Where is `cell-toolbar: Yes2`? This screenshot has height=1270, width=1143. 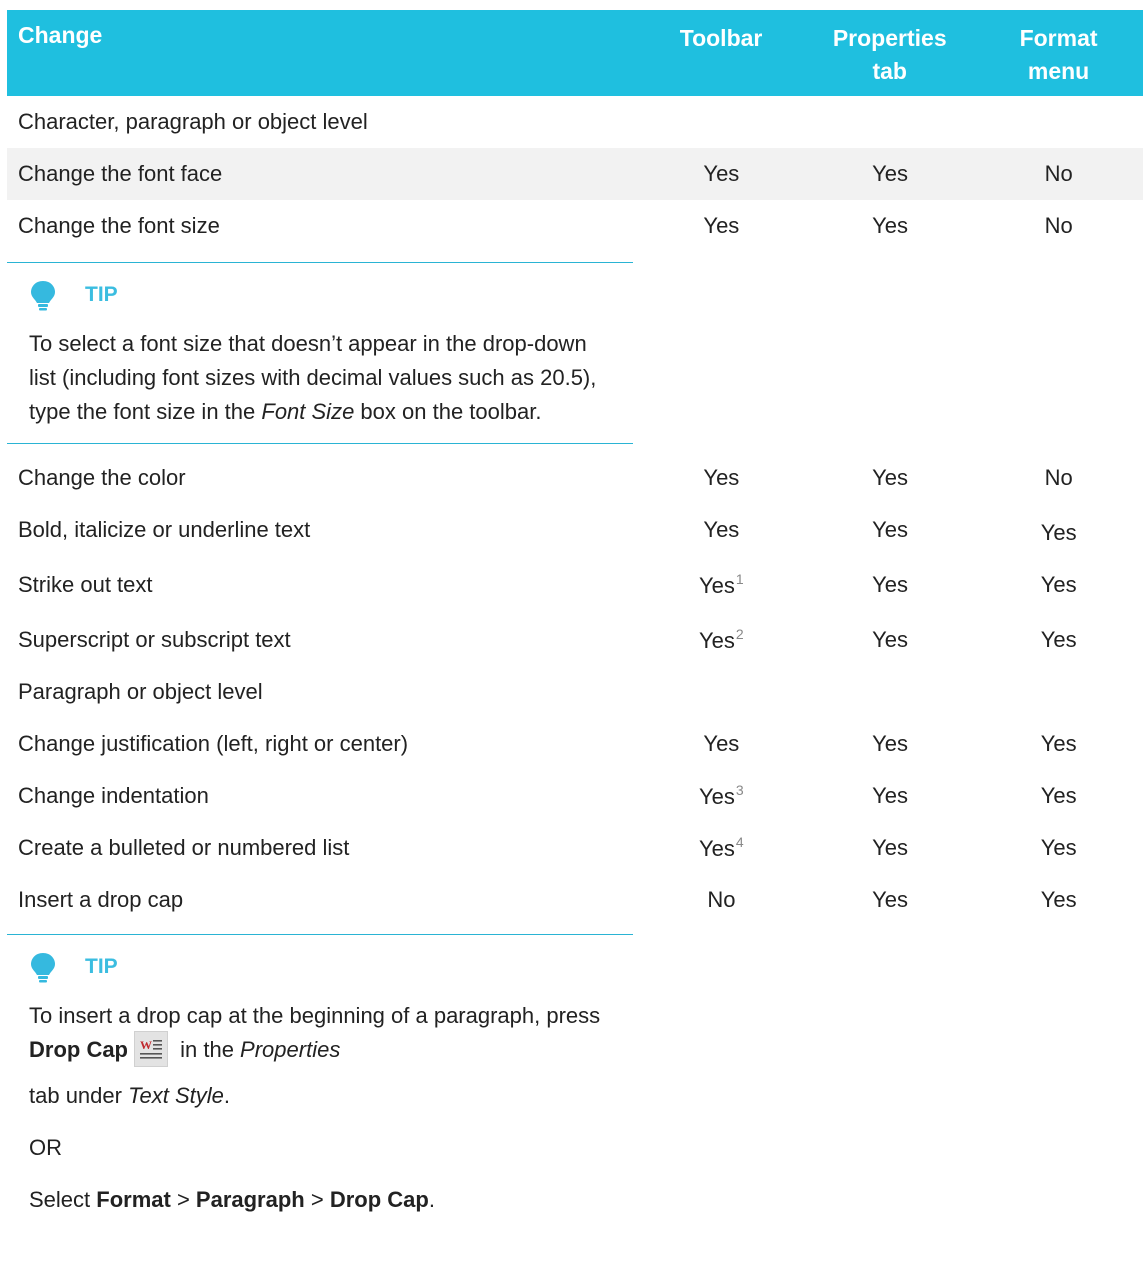
cell-toolbar: Yes2 is located at coordinates (721, 640).